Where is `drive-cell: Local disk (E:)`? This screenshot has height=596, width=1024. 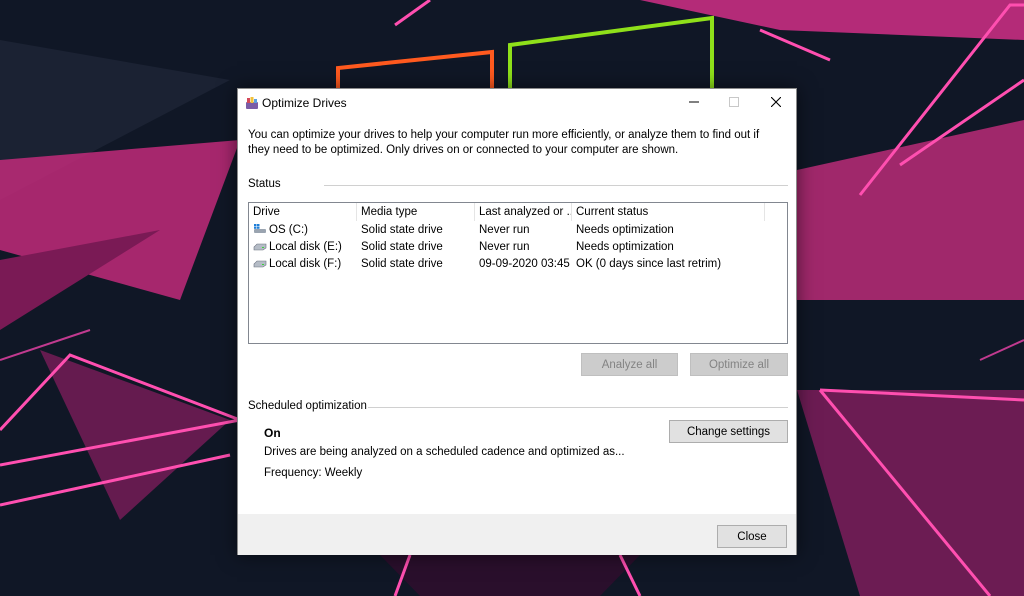 drive-cell: Local disk (E:) is located at coordinates (295, 247).